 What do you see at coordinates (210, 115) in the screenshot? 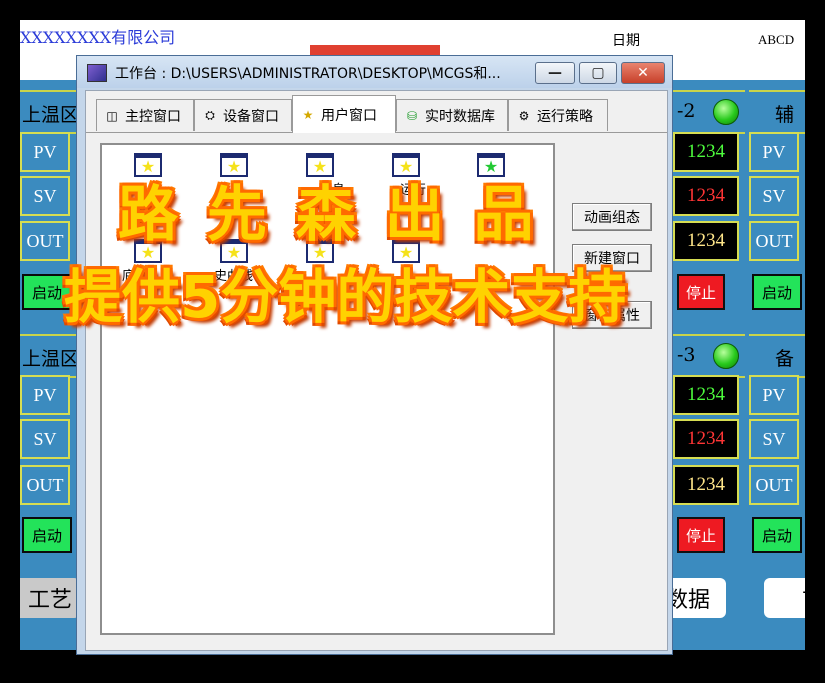
I see `device-window-icon: ⛭` at bounding box center [210, 115].